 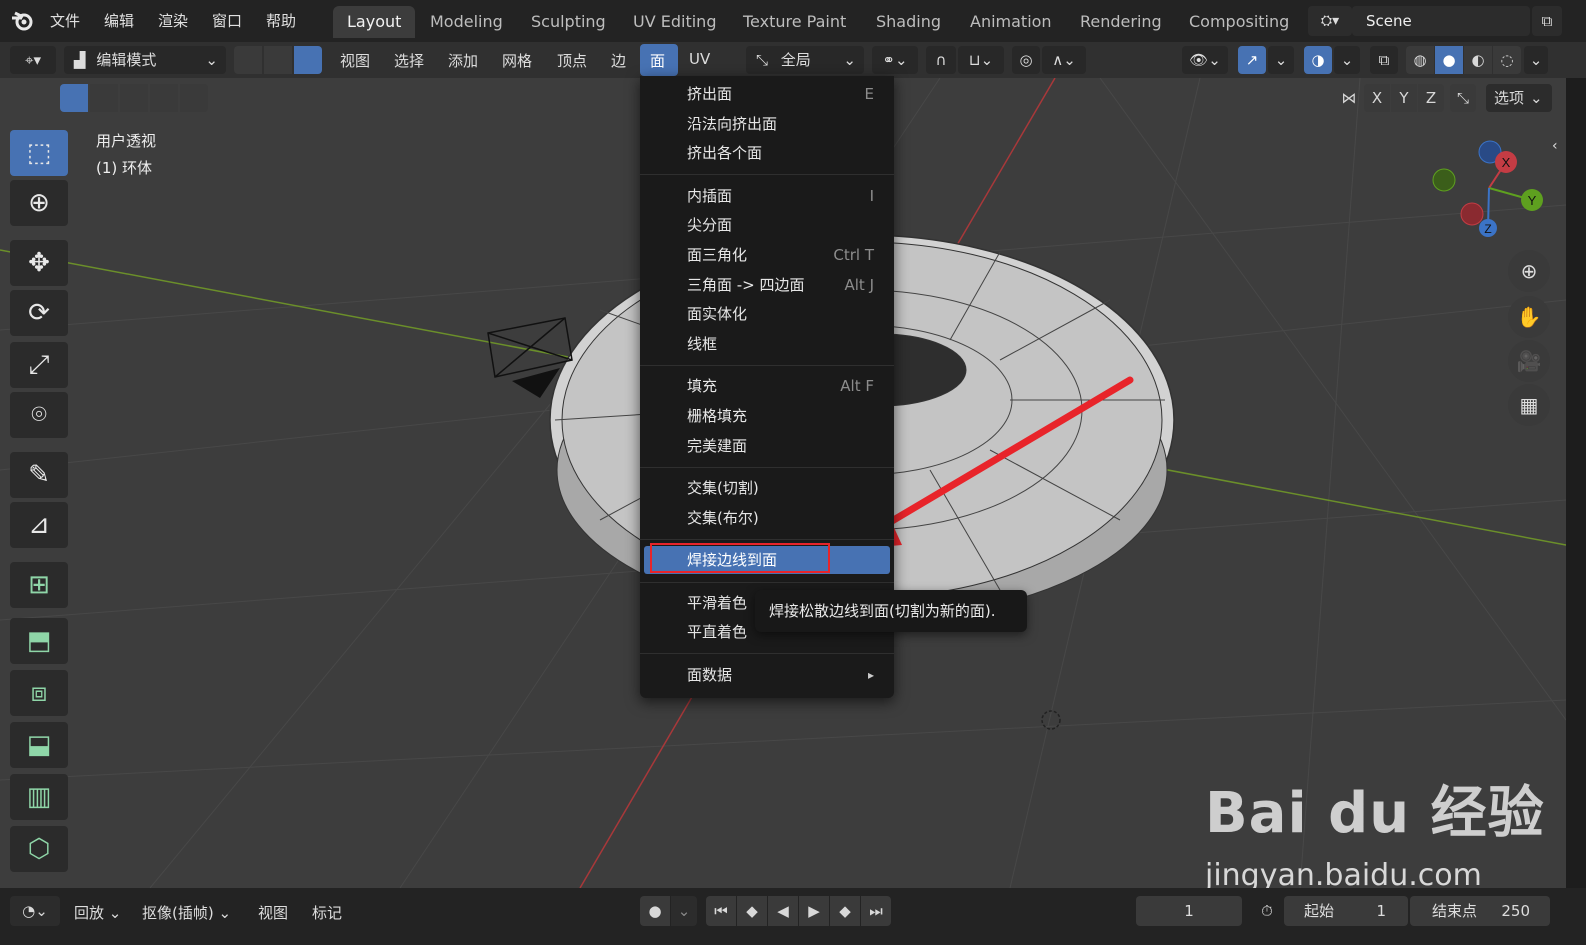 What do you see at coordinates (1489, 191) in the screenshot?
I see `navigation-gizmo: X Y Z` at bounding box center [1489, 191].